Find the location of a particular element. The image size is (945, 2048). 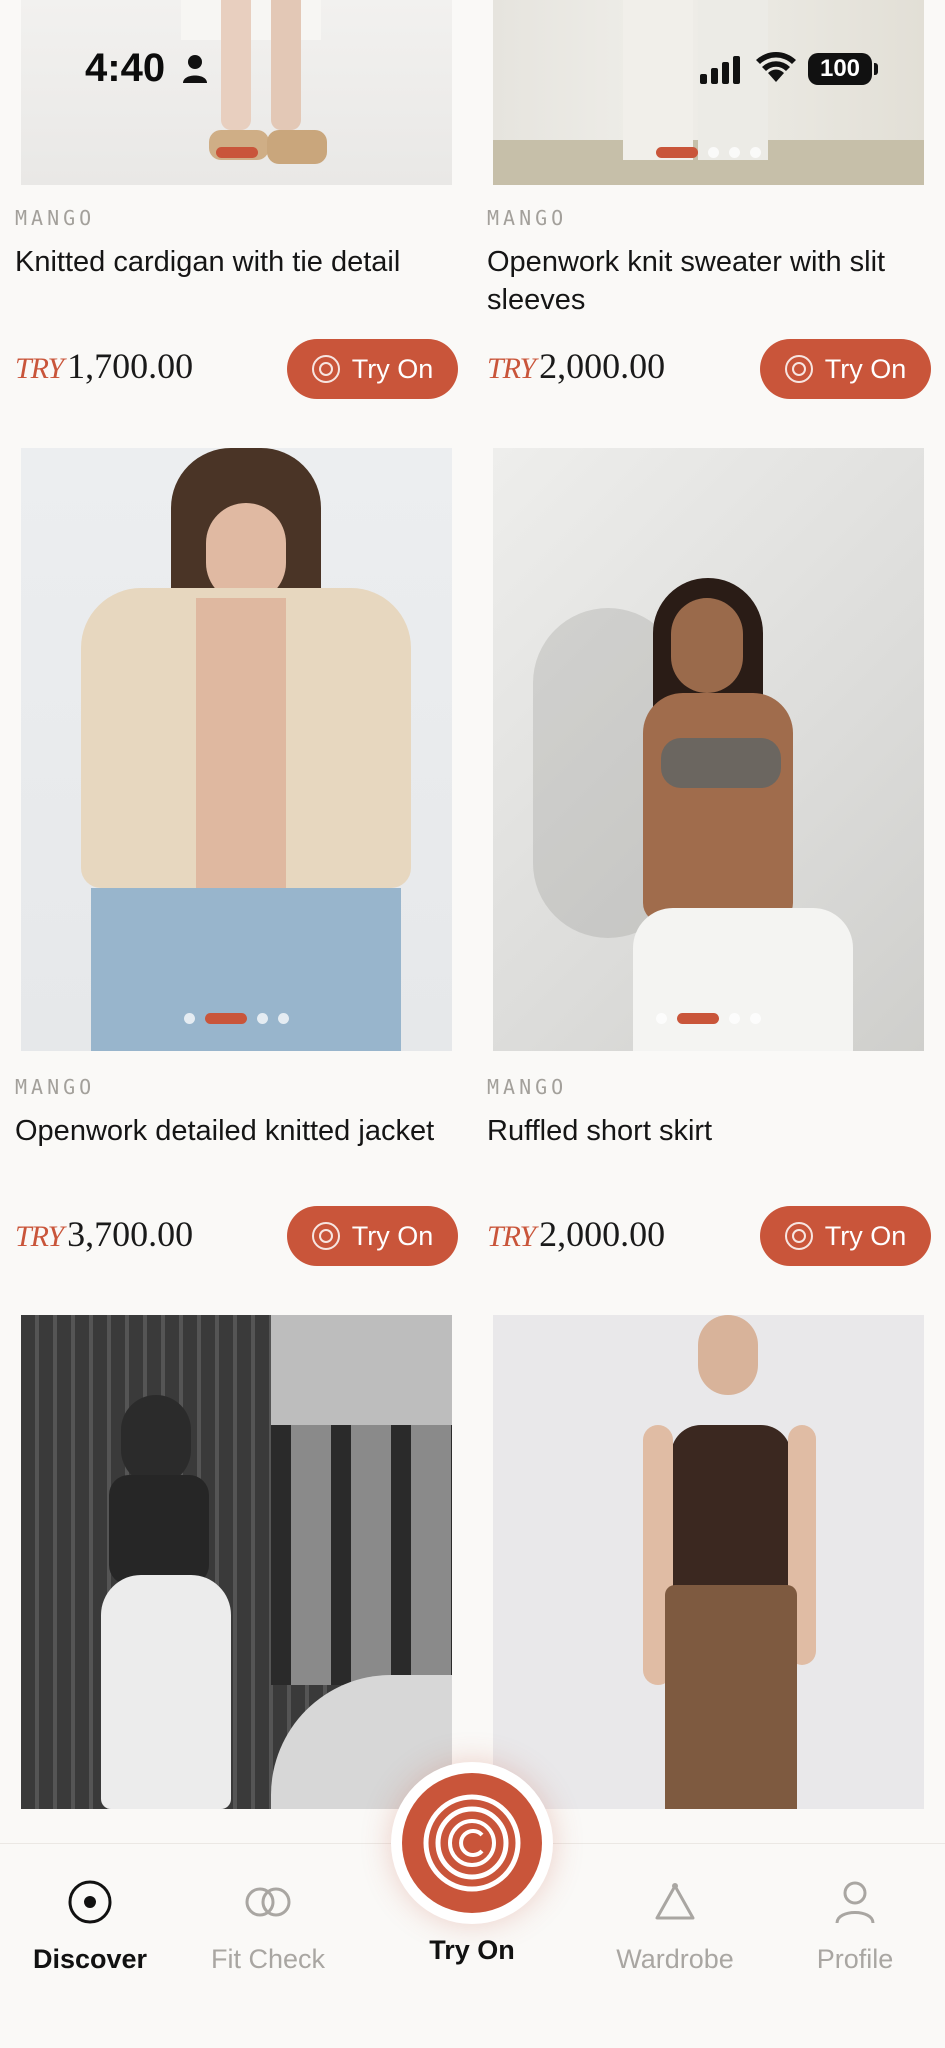

product-title: Knitted cardigan with tie detail is located at coordinates (235, 262).